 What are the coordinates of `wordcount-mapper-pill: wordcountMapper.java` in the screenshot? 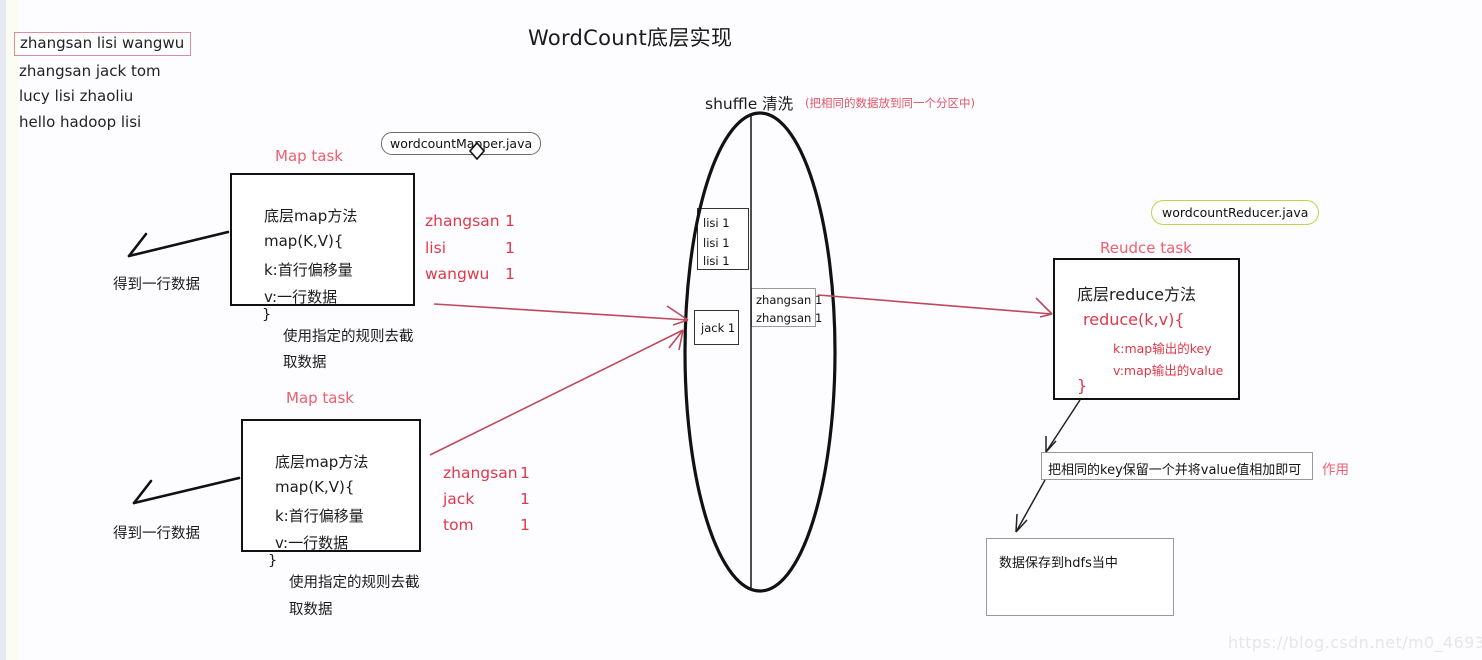 It's located at (461, 143).